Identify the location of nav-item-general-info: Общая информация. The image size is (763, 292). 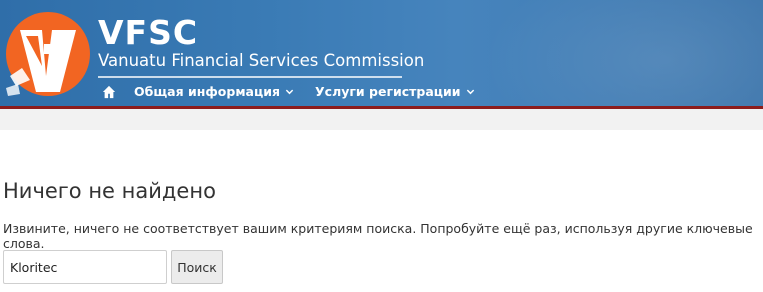
(214, 91).